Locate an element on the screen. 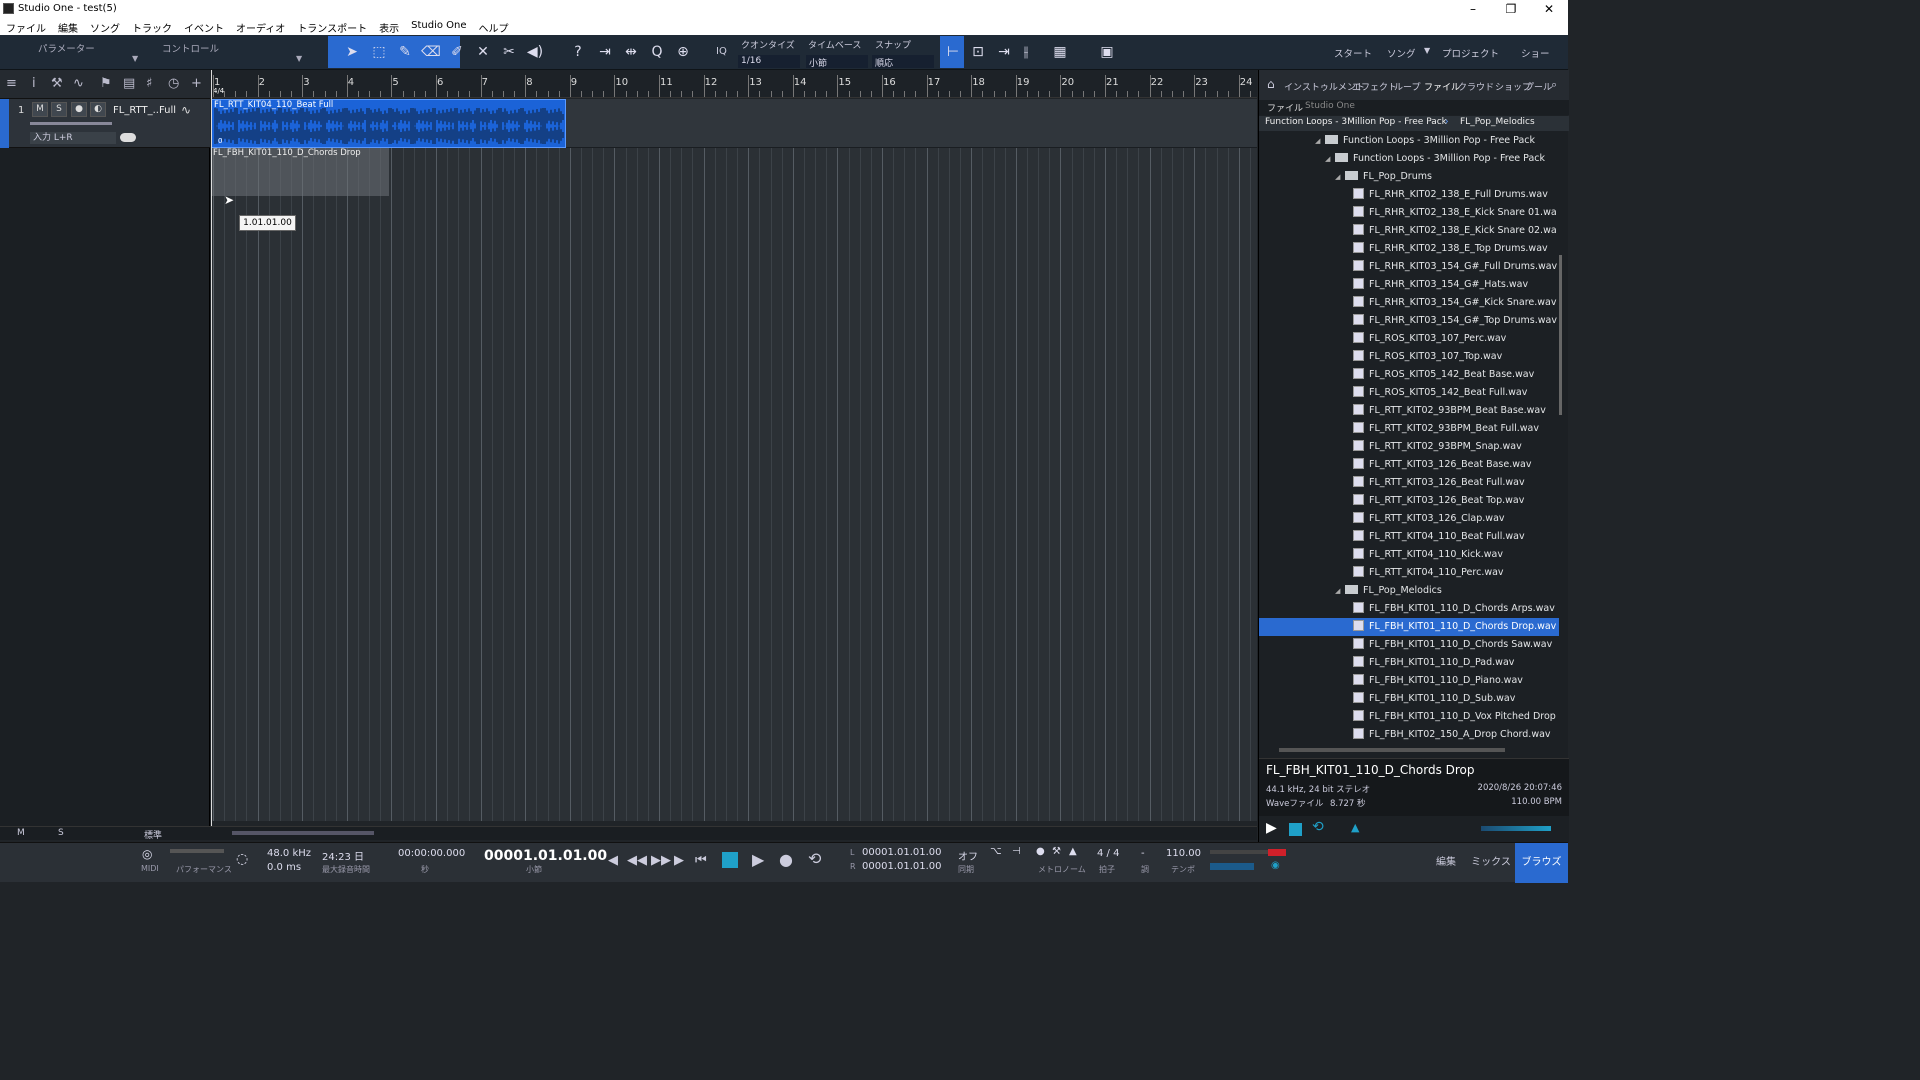  project-page-button: プロジェクト is located at coordinates (1470, 53).